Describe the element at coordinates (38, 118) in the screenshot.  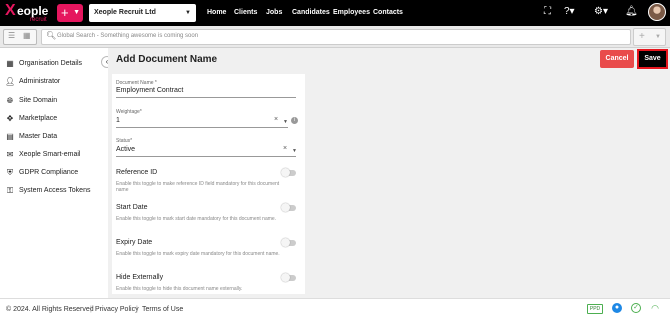
I see `sidebar-item-label: Marketplace` at that location.